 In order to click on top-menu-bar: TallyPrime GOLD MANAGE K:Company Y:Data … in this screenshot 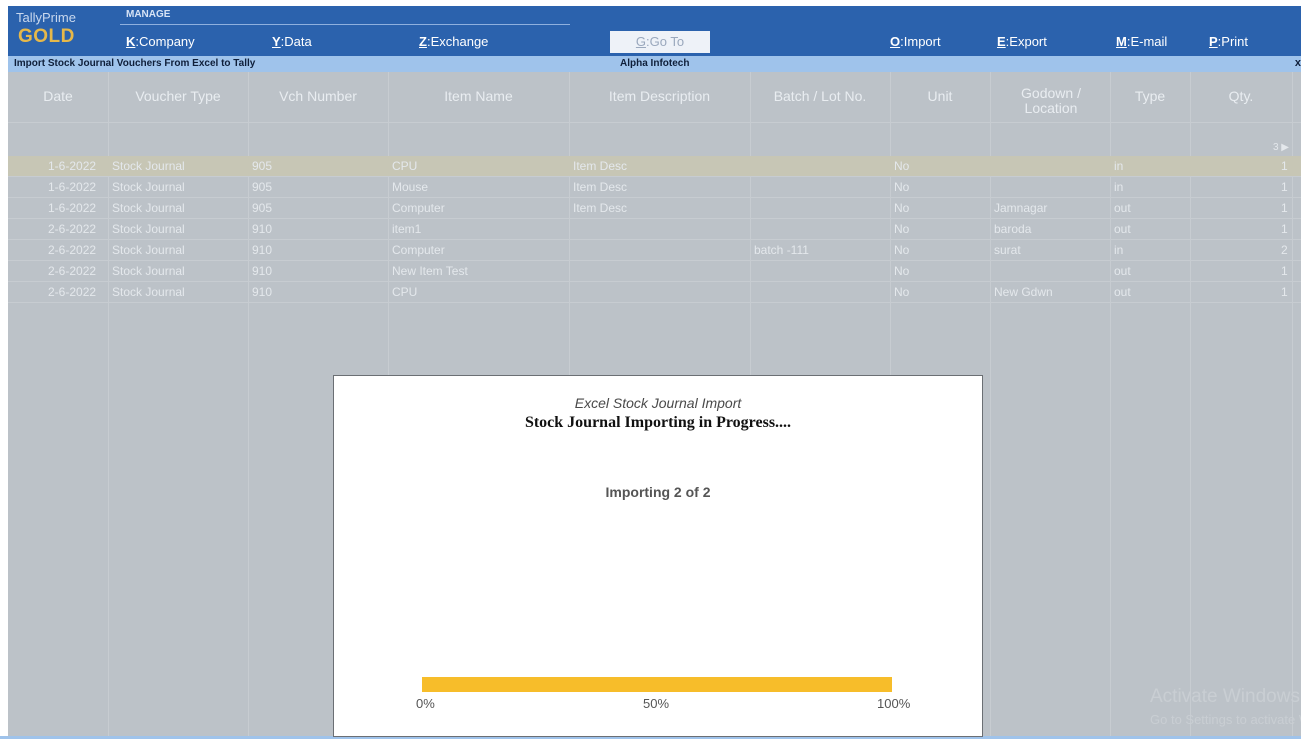, I will do `click(654, 31)`.